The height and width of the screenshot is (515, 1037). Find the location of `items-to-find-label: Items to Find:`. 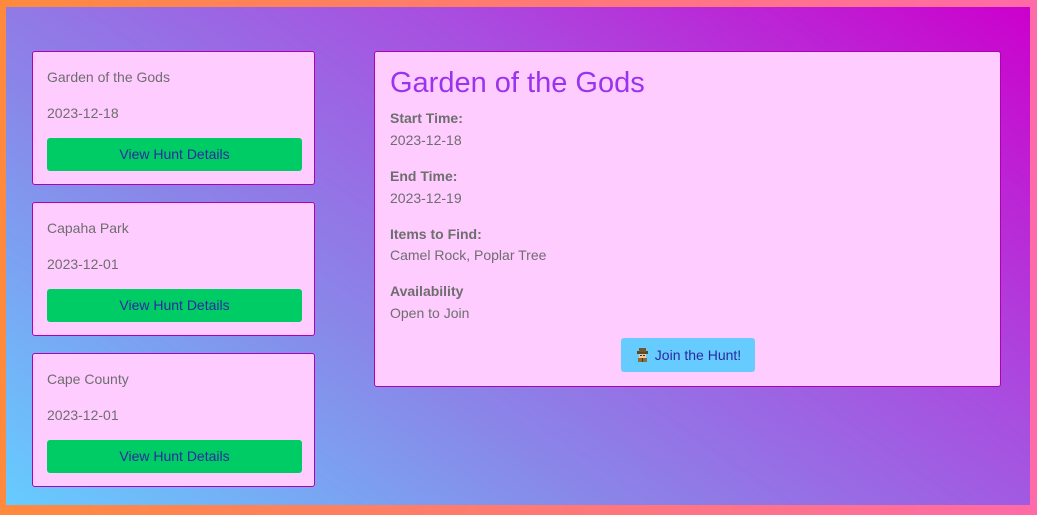

items-to-find-label: Items to Find: is located at coordinates (436, 234).